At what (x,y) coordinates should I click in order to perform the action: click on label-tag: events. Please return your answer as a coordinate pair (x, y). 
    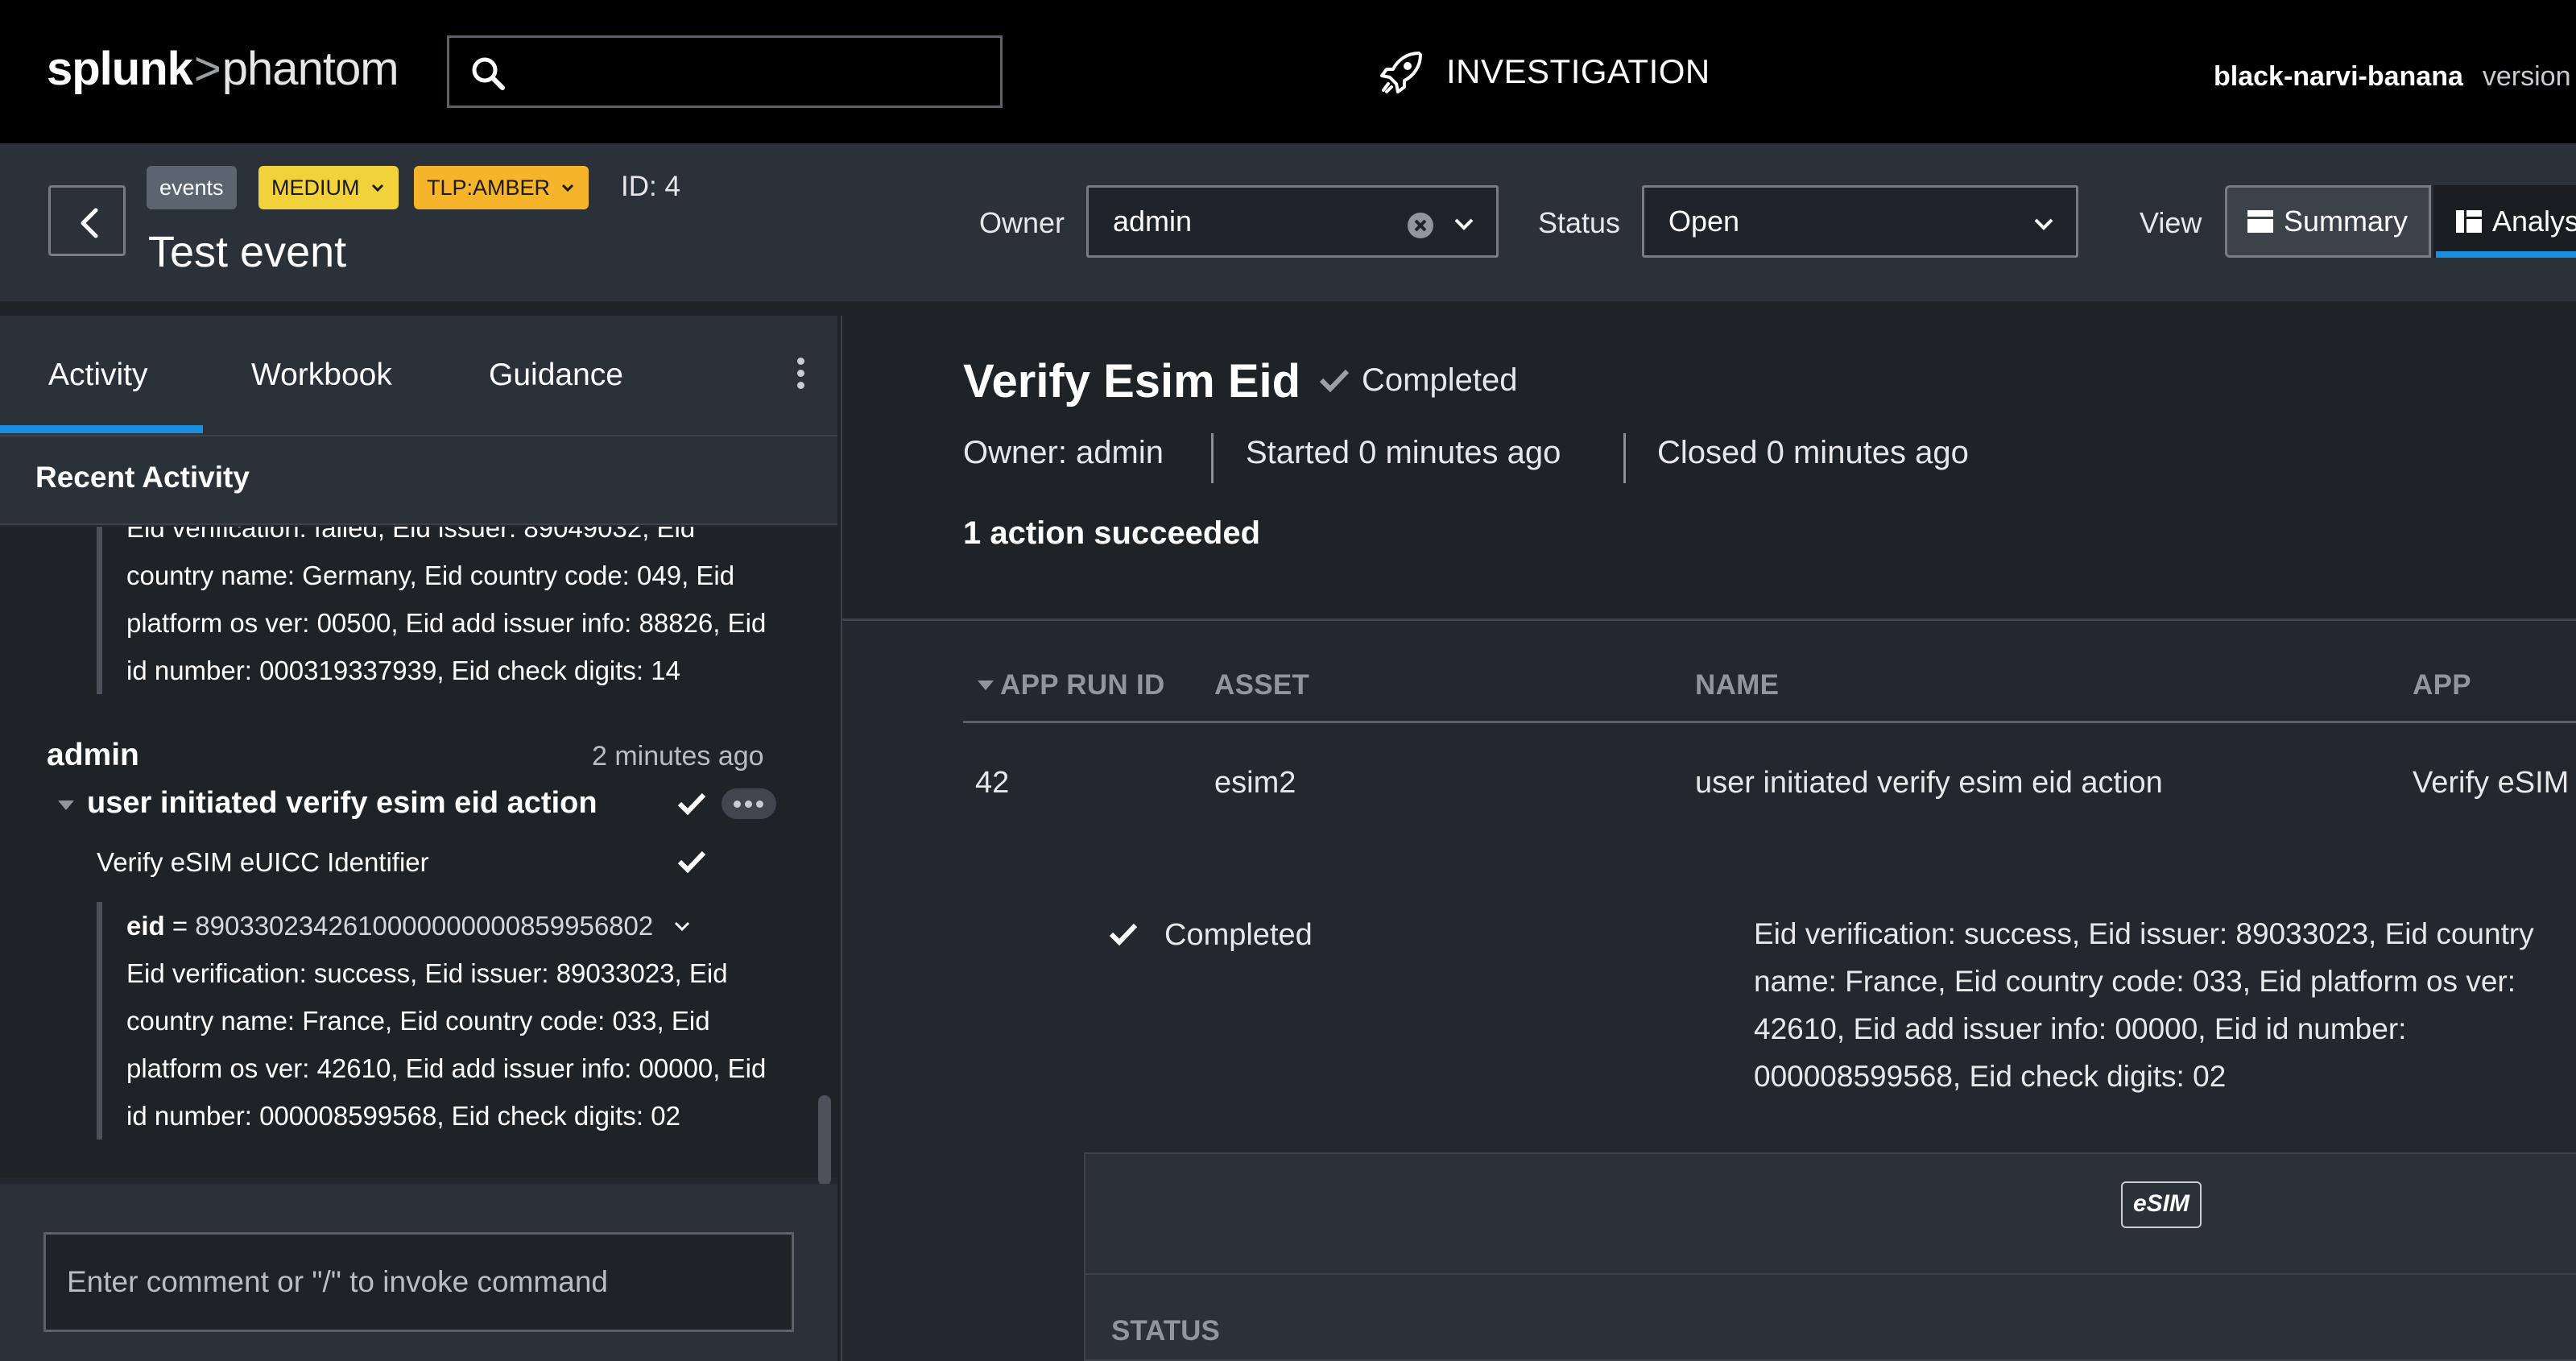
    Looking at the image, I should click on (192, 187).